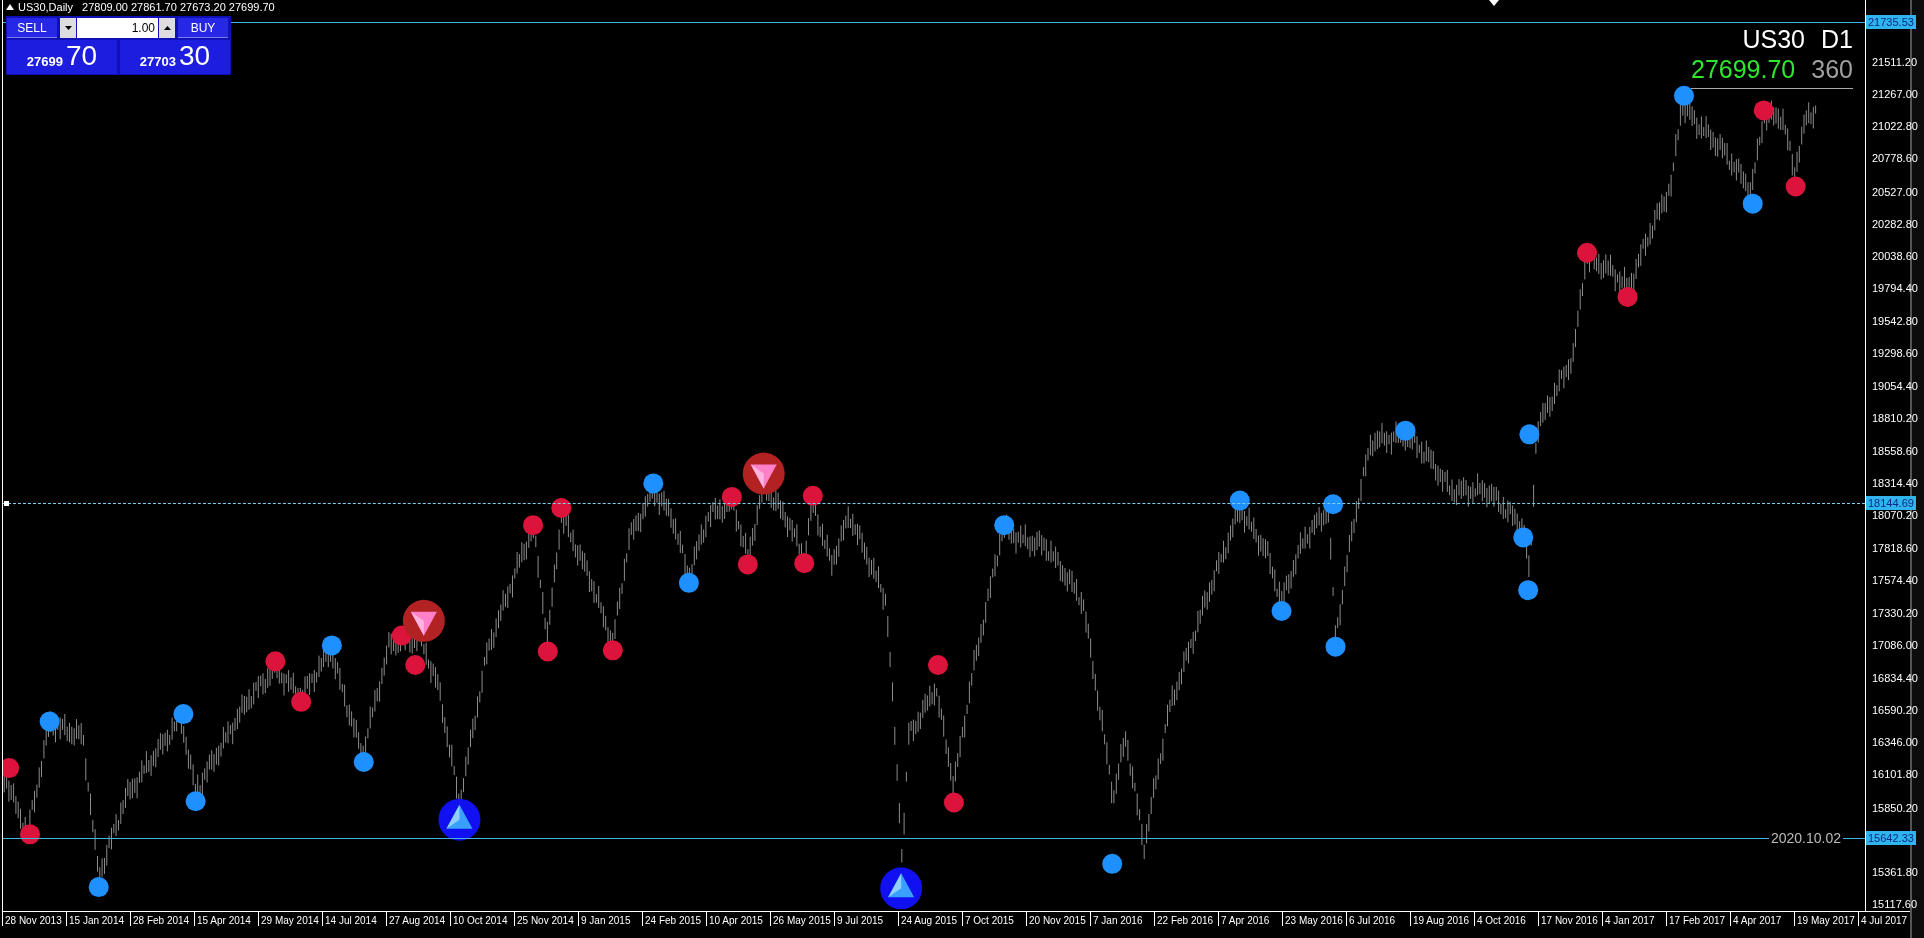 This screenshot has width=1924, height=938. What do you see at coordinates (866, 919) in the screenshot?
I see `date-tick-label: 9 Jul 2015` at bounding box center [866, 919].